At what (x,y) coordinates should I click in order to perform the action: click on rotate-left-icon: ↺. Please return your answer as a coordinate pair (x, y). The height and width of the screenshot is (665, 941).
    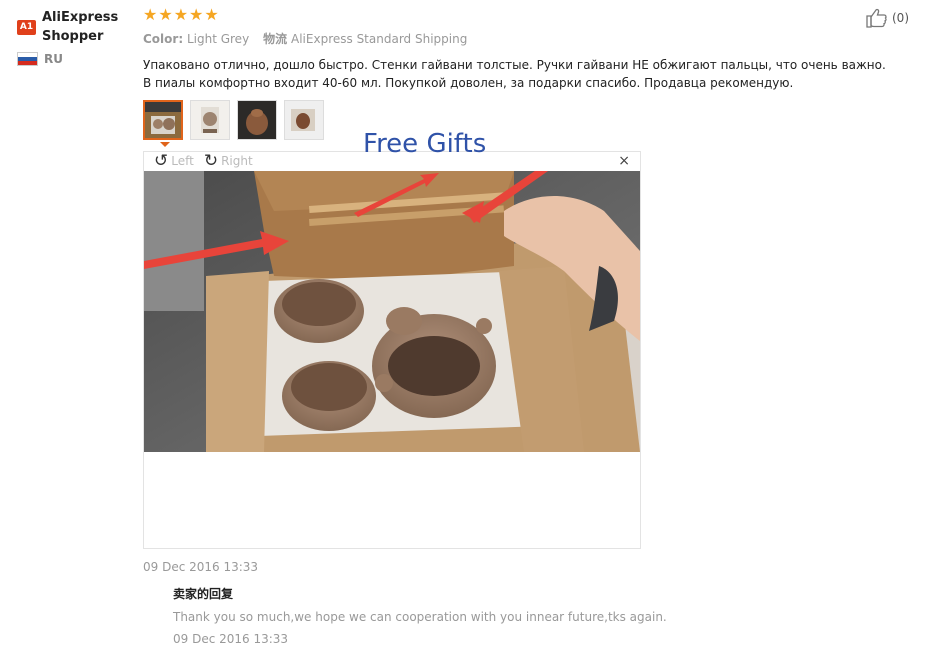
    Looking at the image, I should click on (161, 160).